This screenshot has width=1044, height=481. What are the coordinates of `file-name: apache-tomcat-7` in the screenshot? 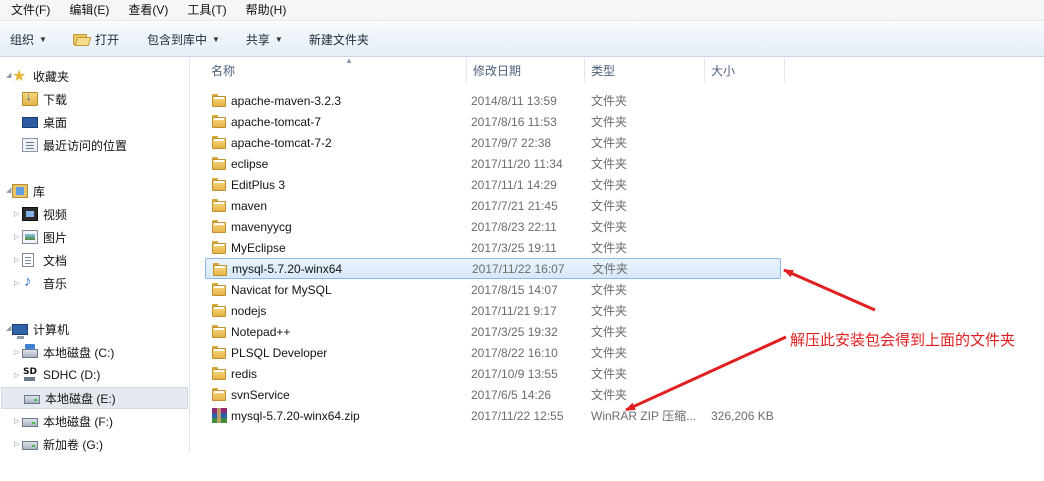 It's located at (276, 121).